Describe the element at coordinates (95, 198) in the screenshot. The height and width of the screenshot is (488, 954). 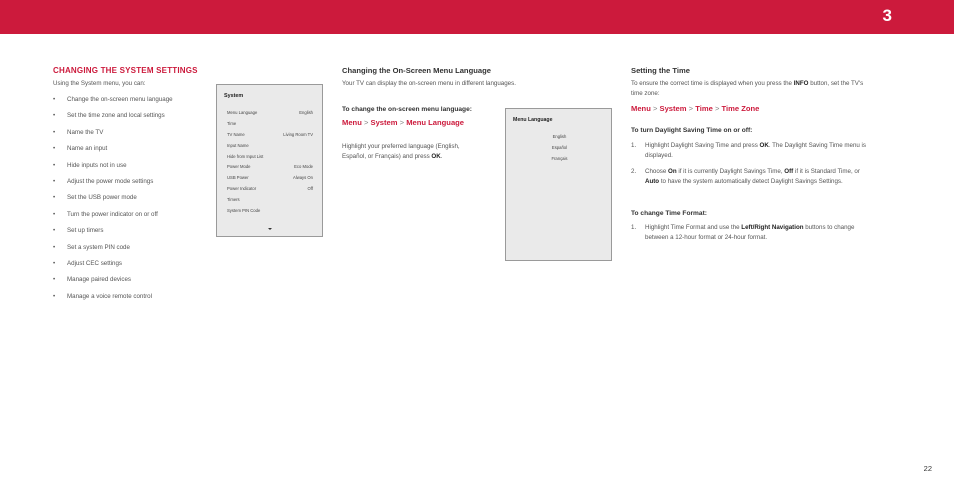
I see `list-item: • Set the USB power mode` at that location.